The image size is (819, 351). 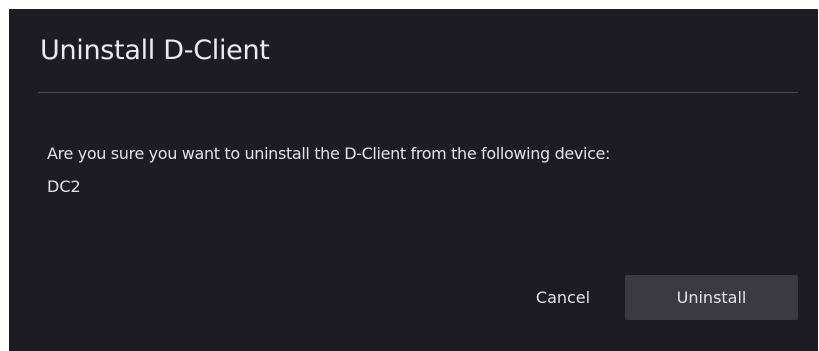 What do you see at coordinates (155, 50) in the screenshot?
I see `dialog-title: Uninstall D-Client` at bounding box center [155, 50].